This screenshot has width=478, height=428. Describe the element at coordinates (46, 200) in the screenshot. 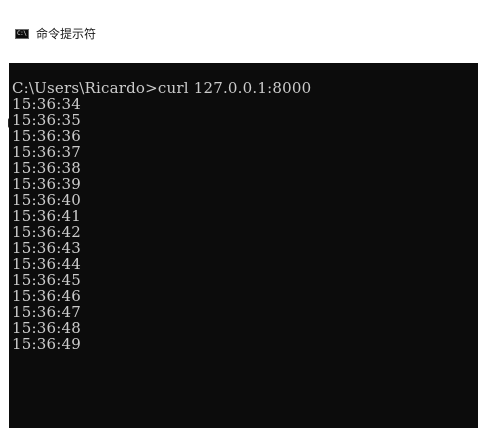

I see `console-line: 15:36:40` at that location.